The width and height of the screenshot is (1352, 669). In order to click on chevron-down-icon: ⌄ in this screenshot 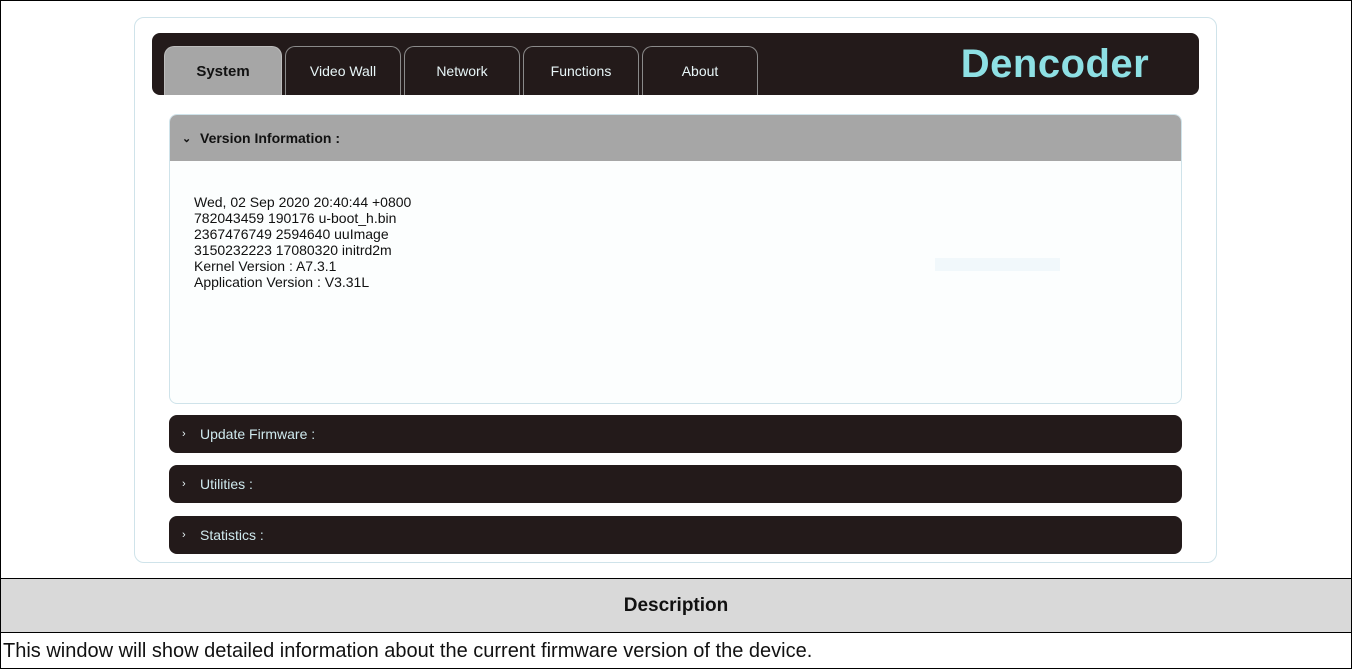, I will do `click(187, 138)`.